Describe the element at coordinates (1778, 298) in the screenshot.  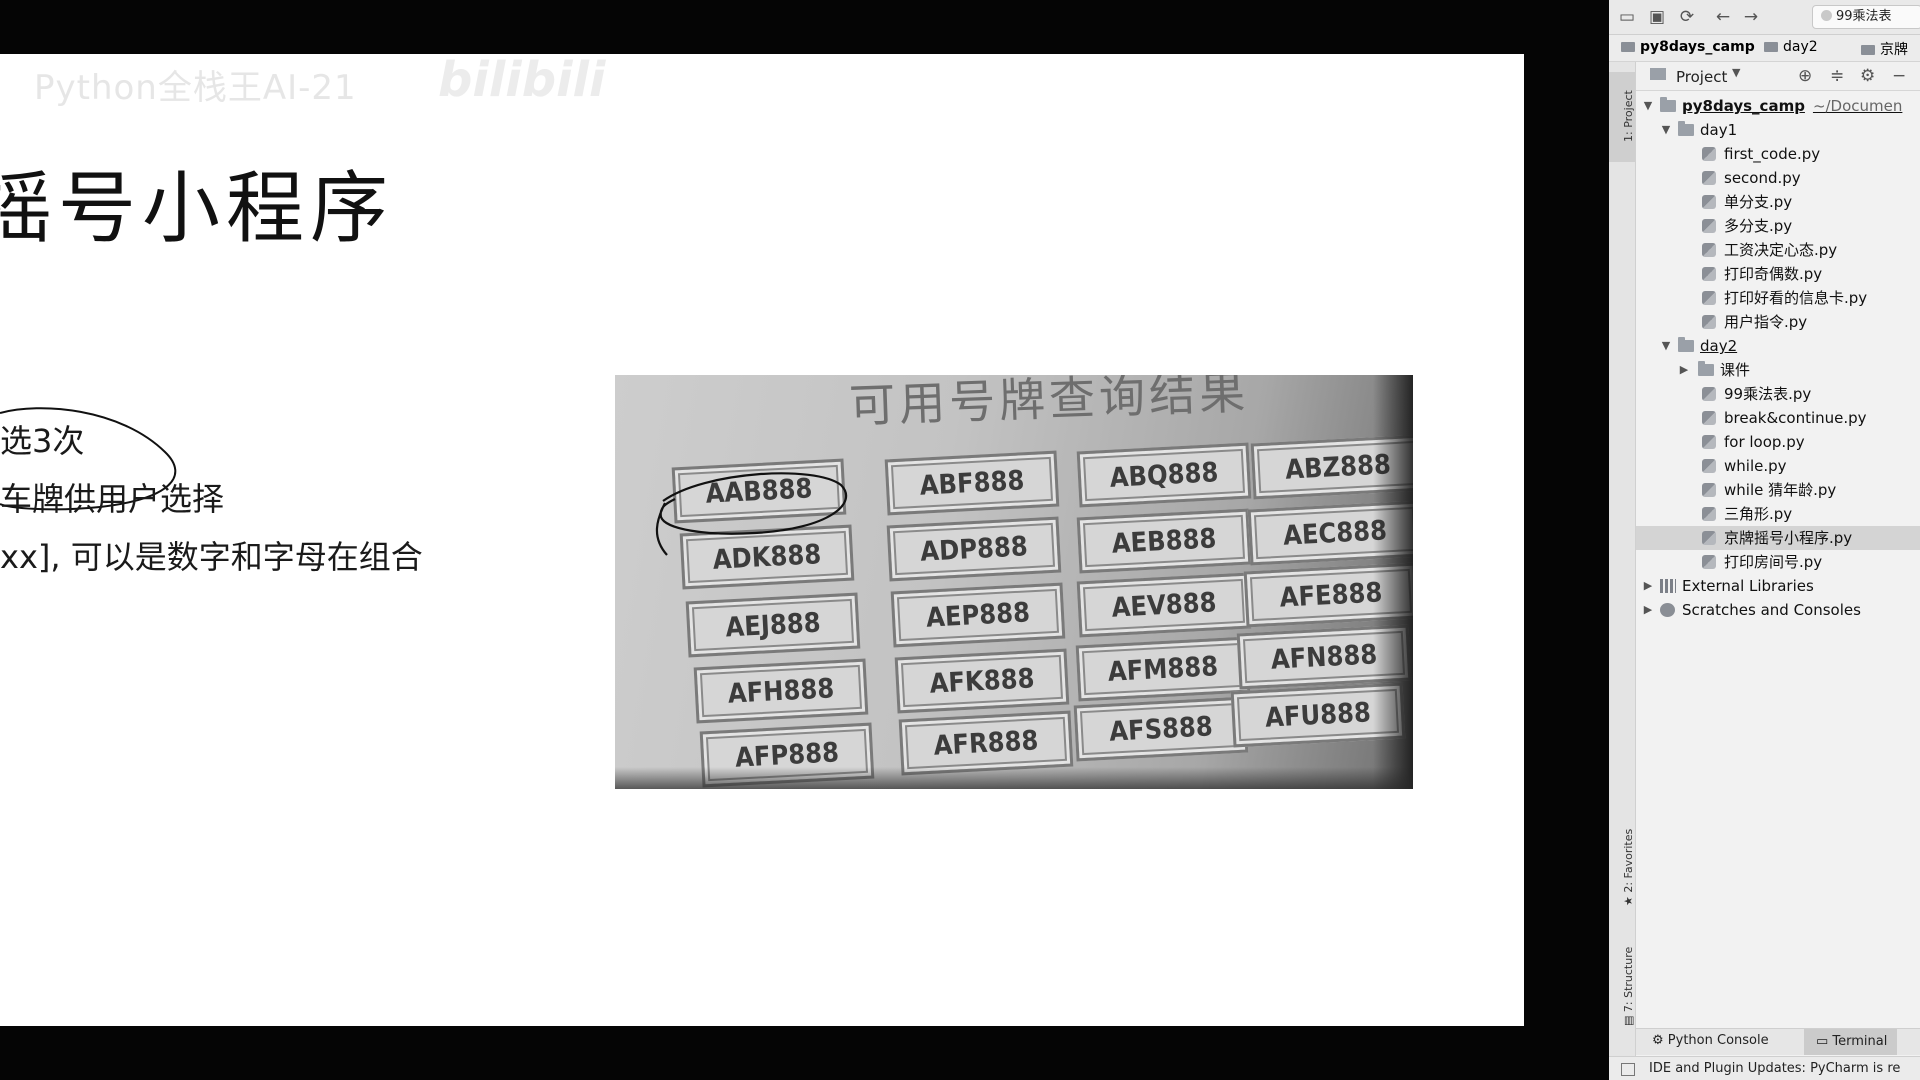
I see `tree-file: 打印好看的信息卡.py` at that location.